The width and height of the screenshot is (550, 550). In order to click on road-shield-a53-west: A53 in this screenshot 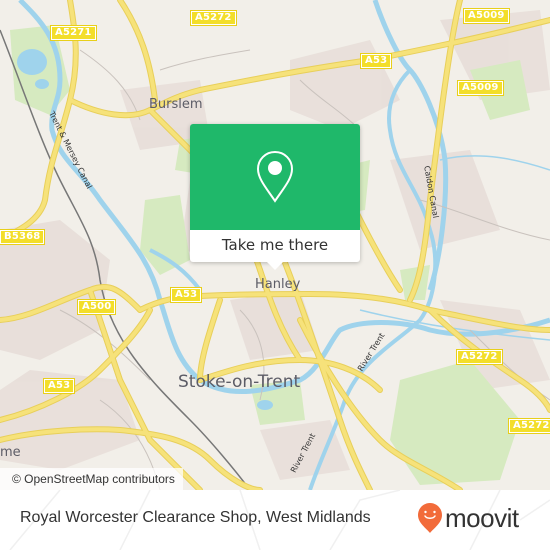, I will do `click(59, 386)`.